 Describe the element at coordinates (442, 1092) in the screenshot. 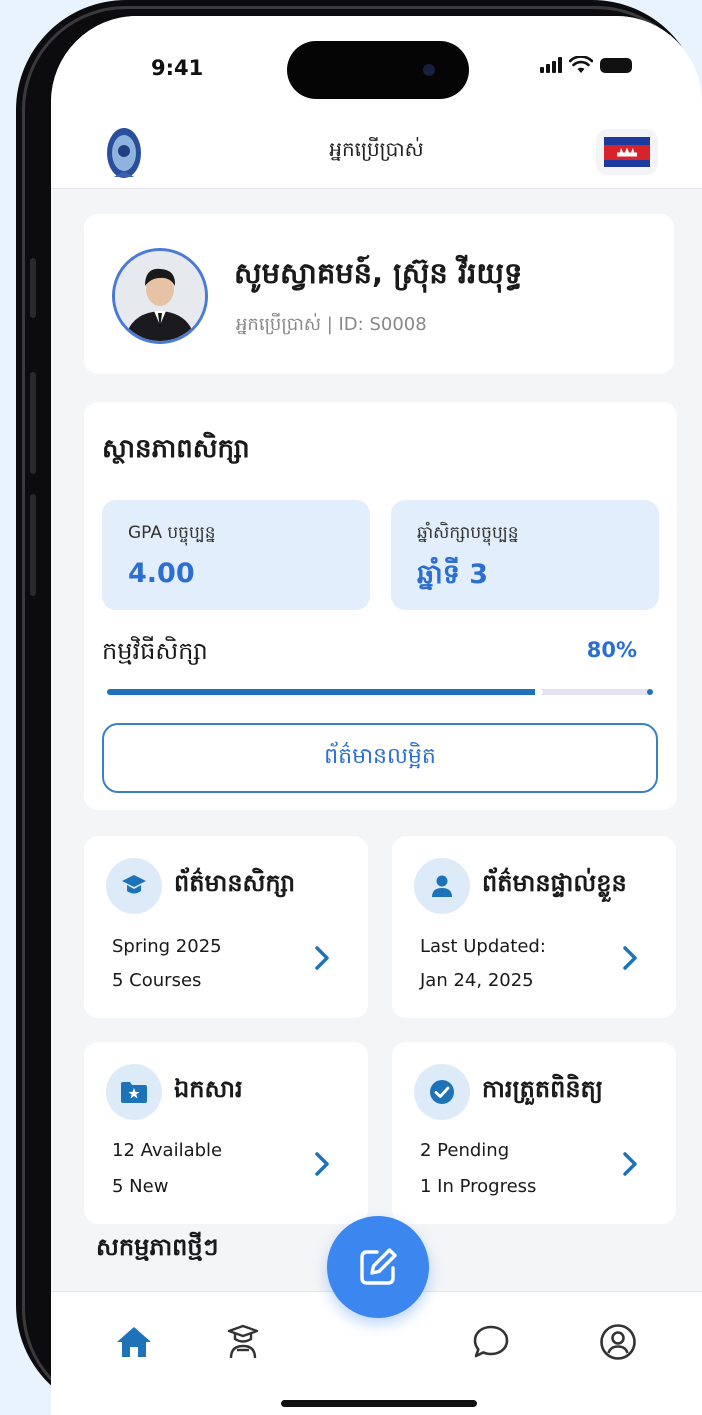

I see `check-circle-icon` at that location.